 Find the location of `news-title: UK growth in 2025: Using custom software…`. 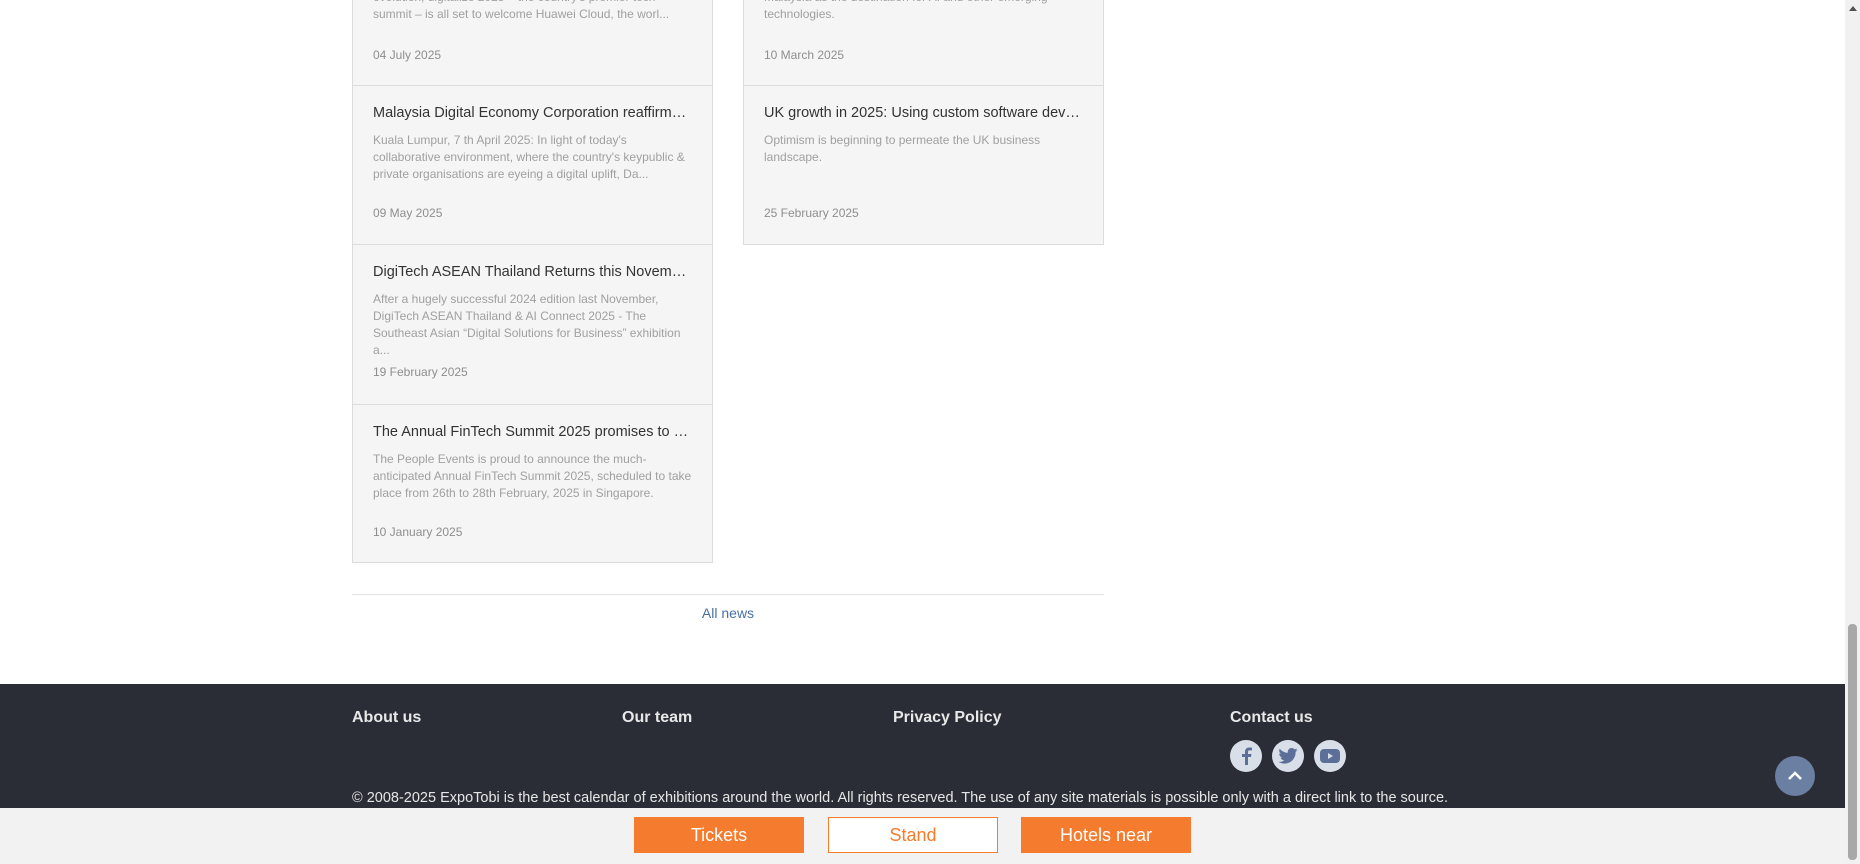

news-title: UK growth in 2025: Using custom software… is located at coordinates (923, 113).